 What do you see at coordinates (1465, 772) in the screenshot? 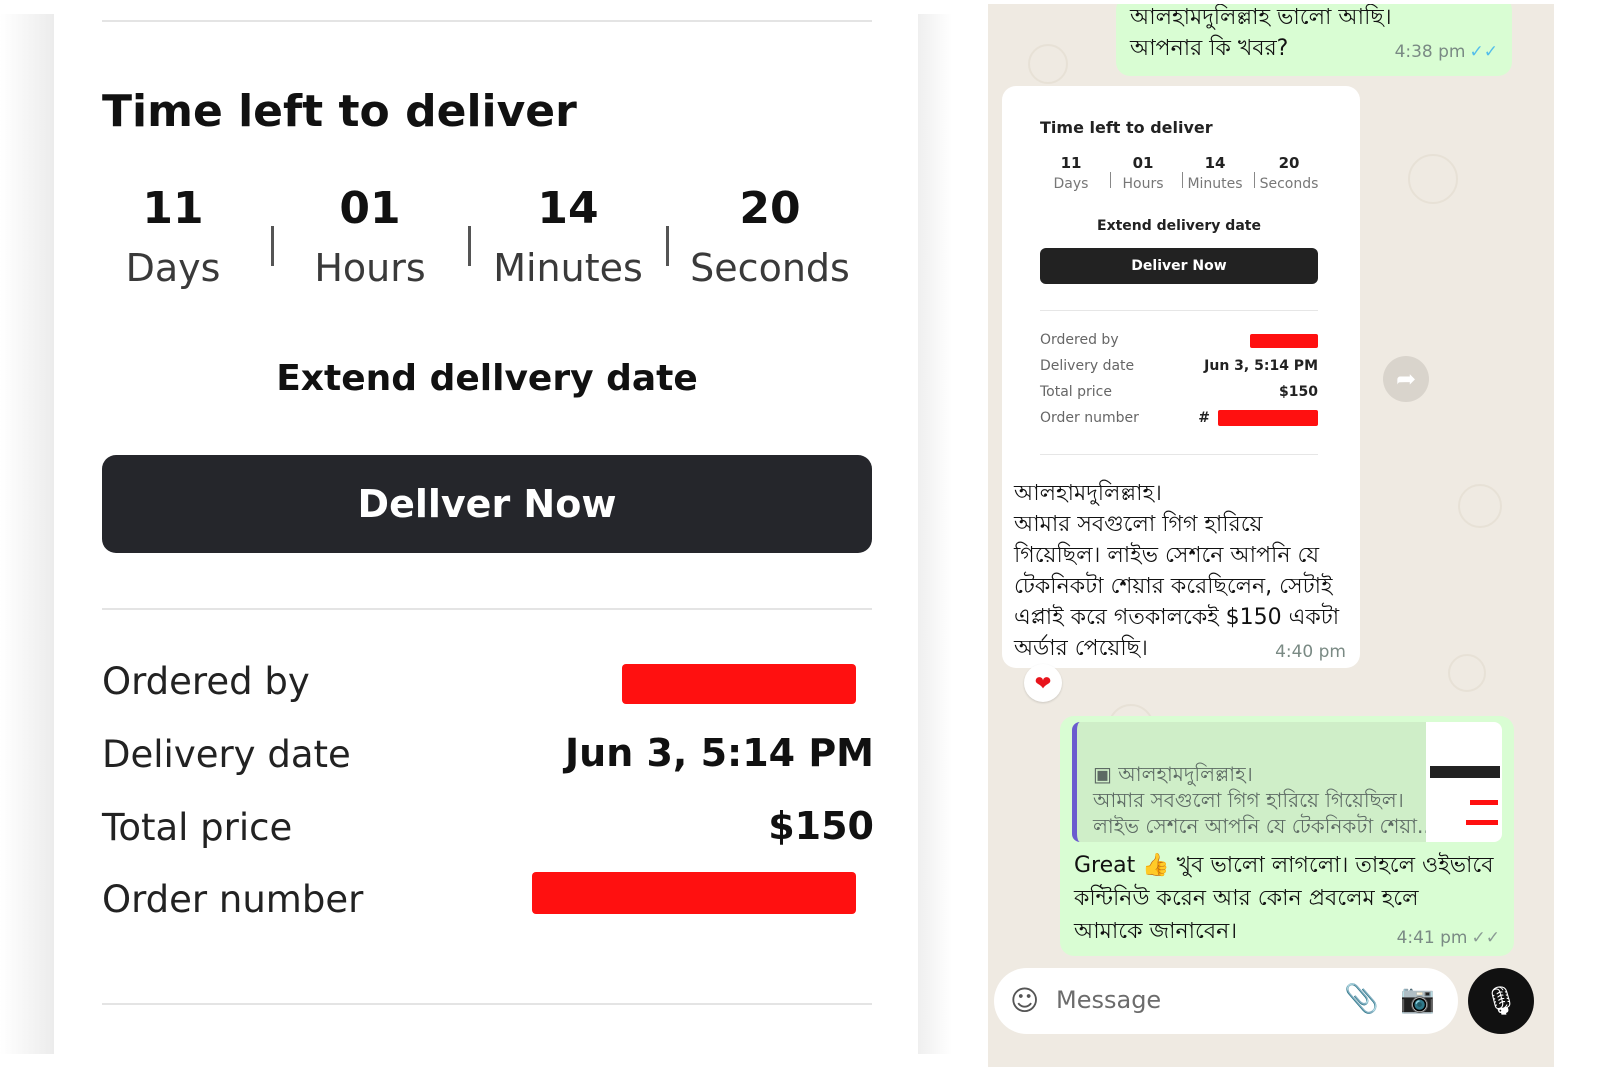
I see `thumbnail-button` at bounding box center [1465, 772].